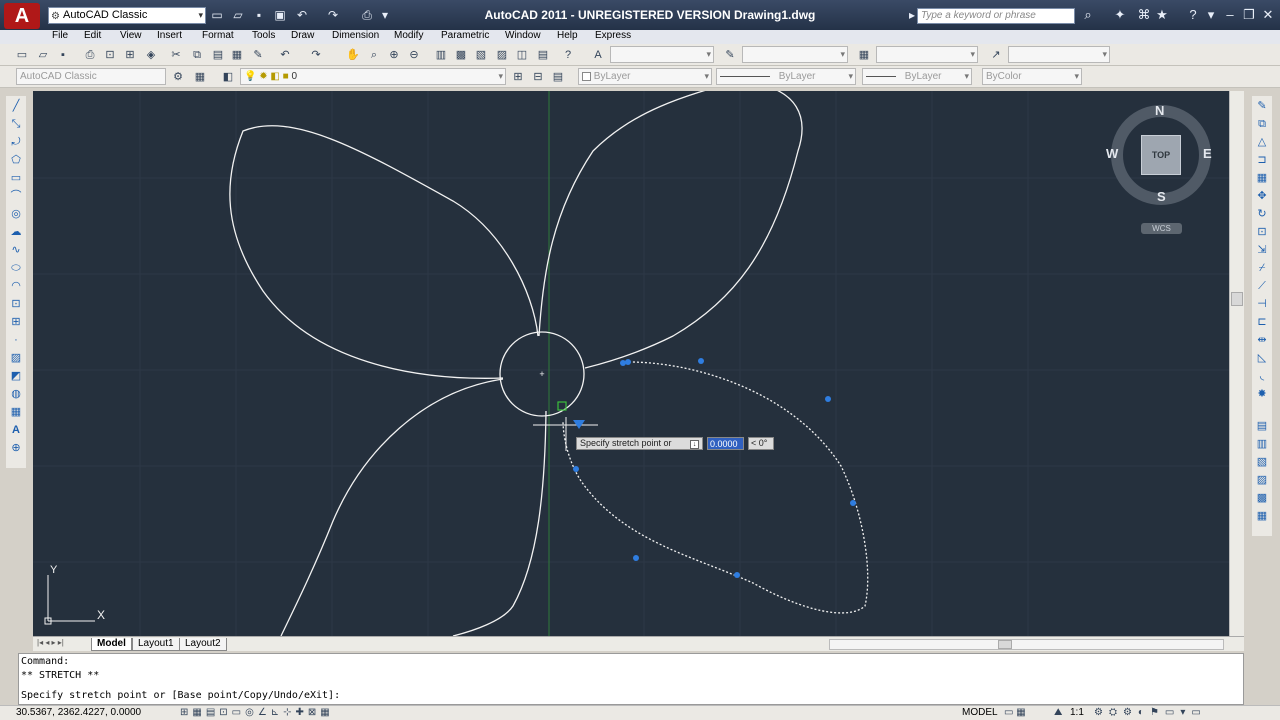 This screenshot has height=720, width=1280. I want to click on menu-help: Help, so click(567, 37).